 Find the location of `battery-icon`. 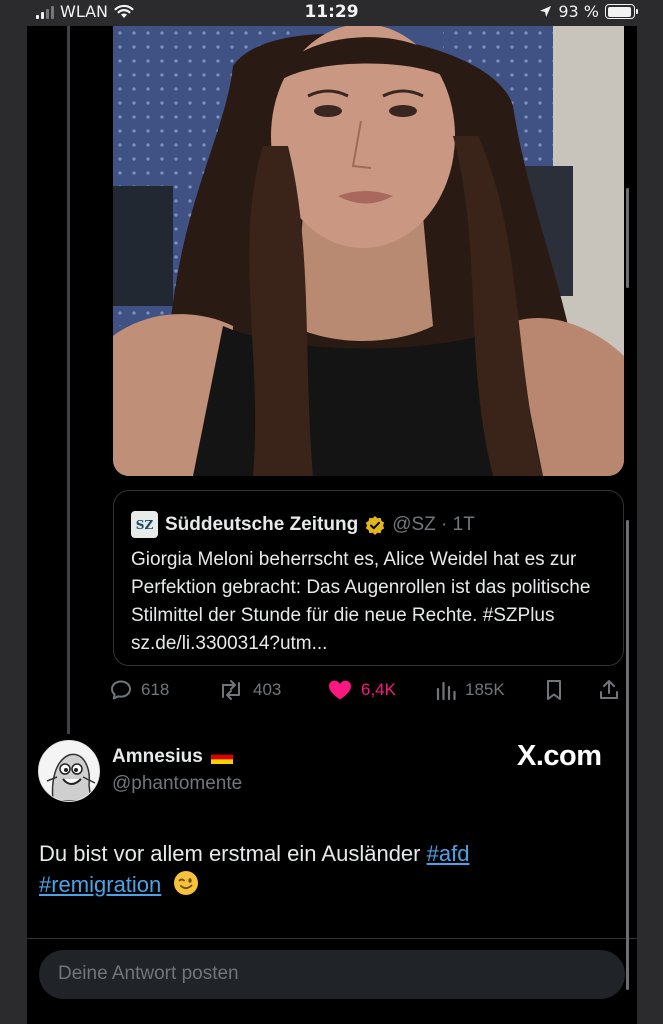

battery-icon is located at coordinates (621, 11).